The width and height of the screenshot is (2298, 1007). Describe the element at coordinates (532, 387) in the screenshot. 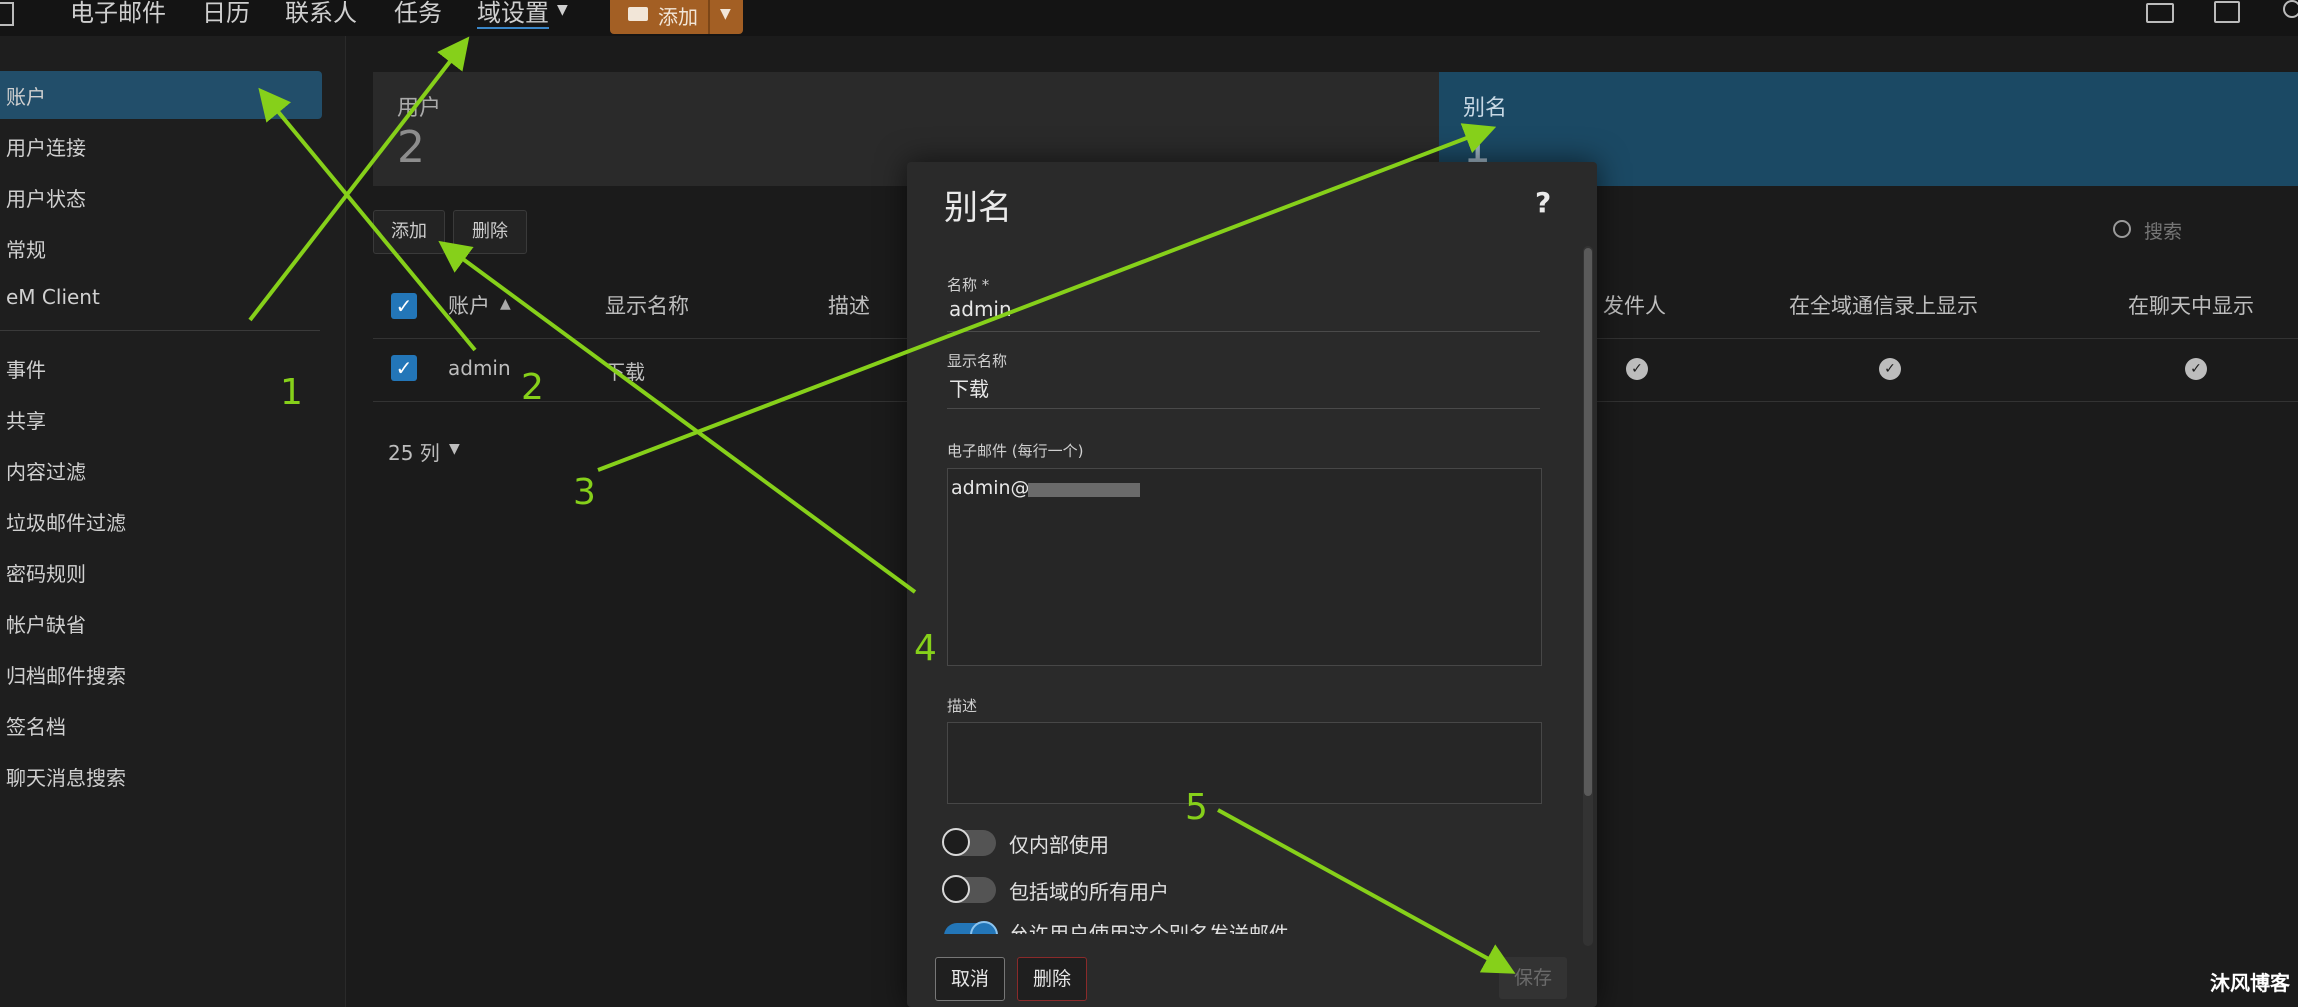

I see `annotation-number-2: 2` at that location.